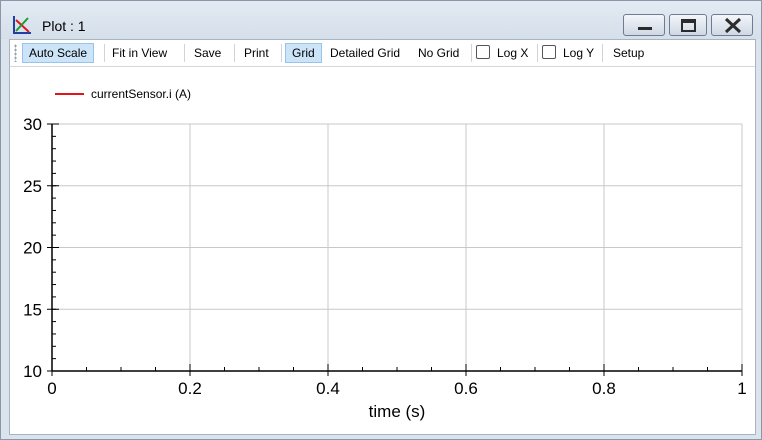 The image size is (762, 440). Describe the element at coordinates (32, 371) in the screenshot. I see `y-tick-label: 10` at that location.